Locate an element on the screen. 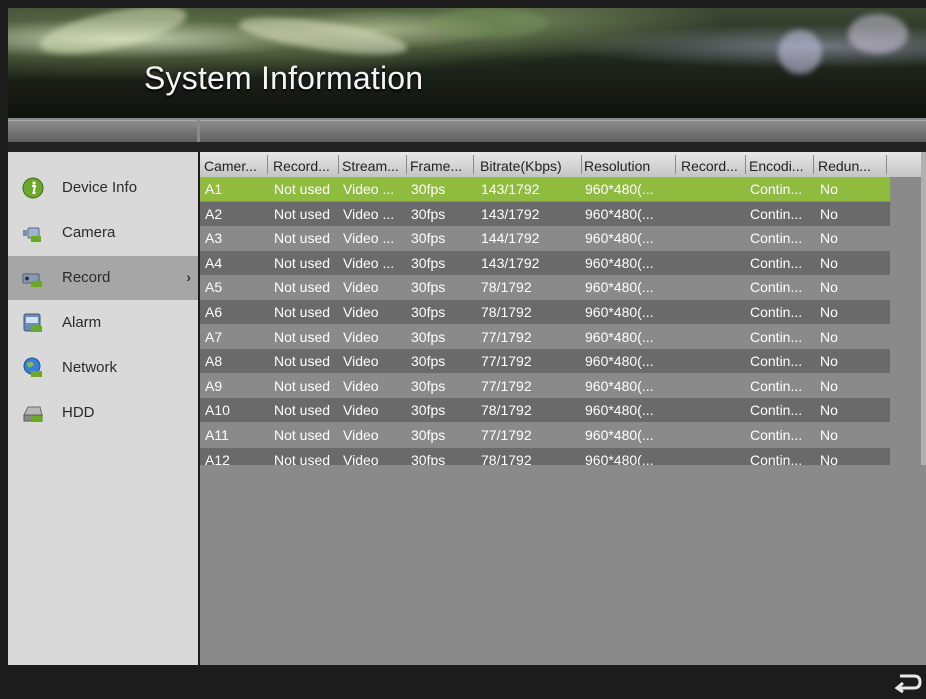 This screenshot has height=699, width=926. cell-camera: A5 is located at coordinates (214, 287).